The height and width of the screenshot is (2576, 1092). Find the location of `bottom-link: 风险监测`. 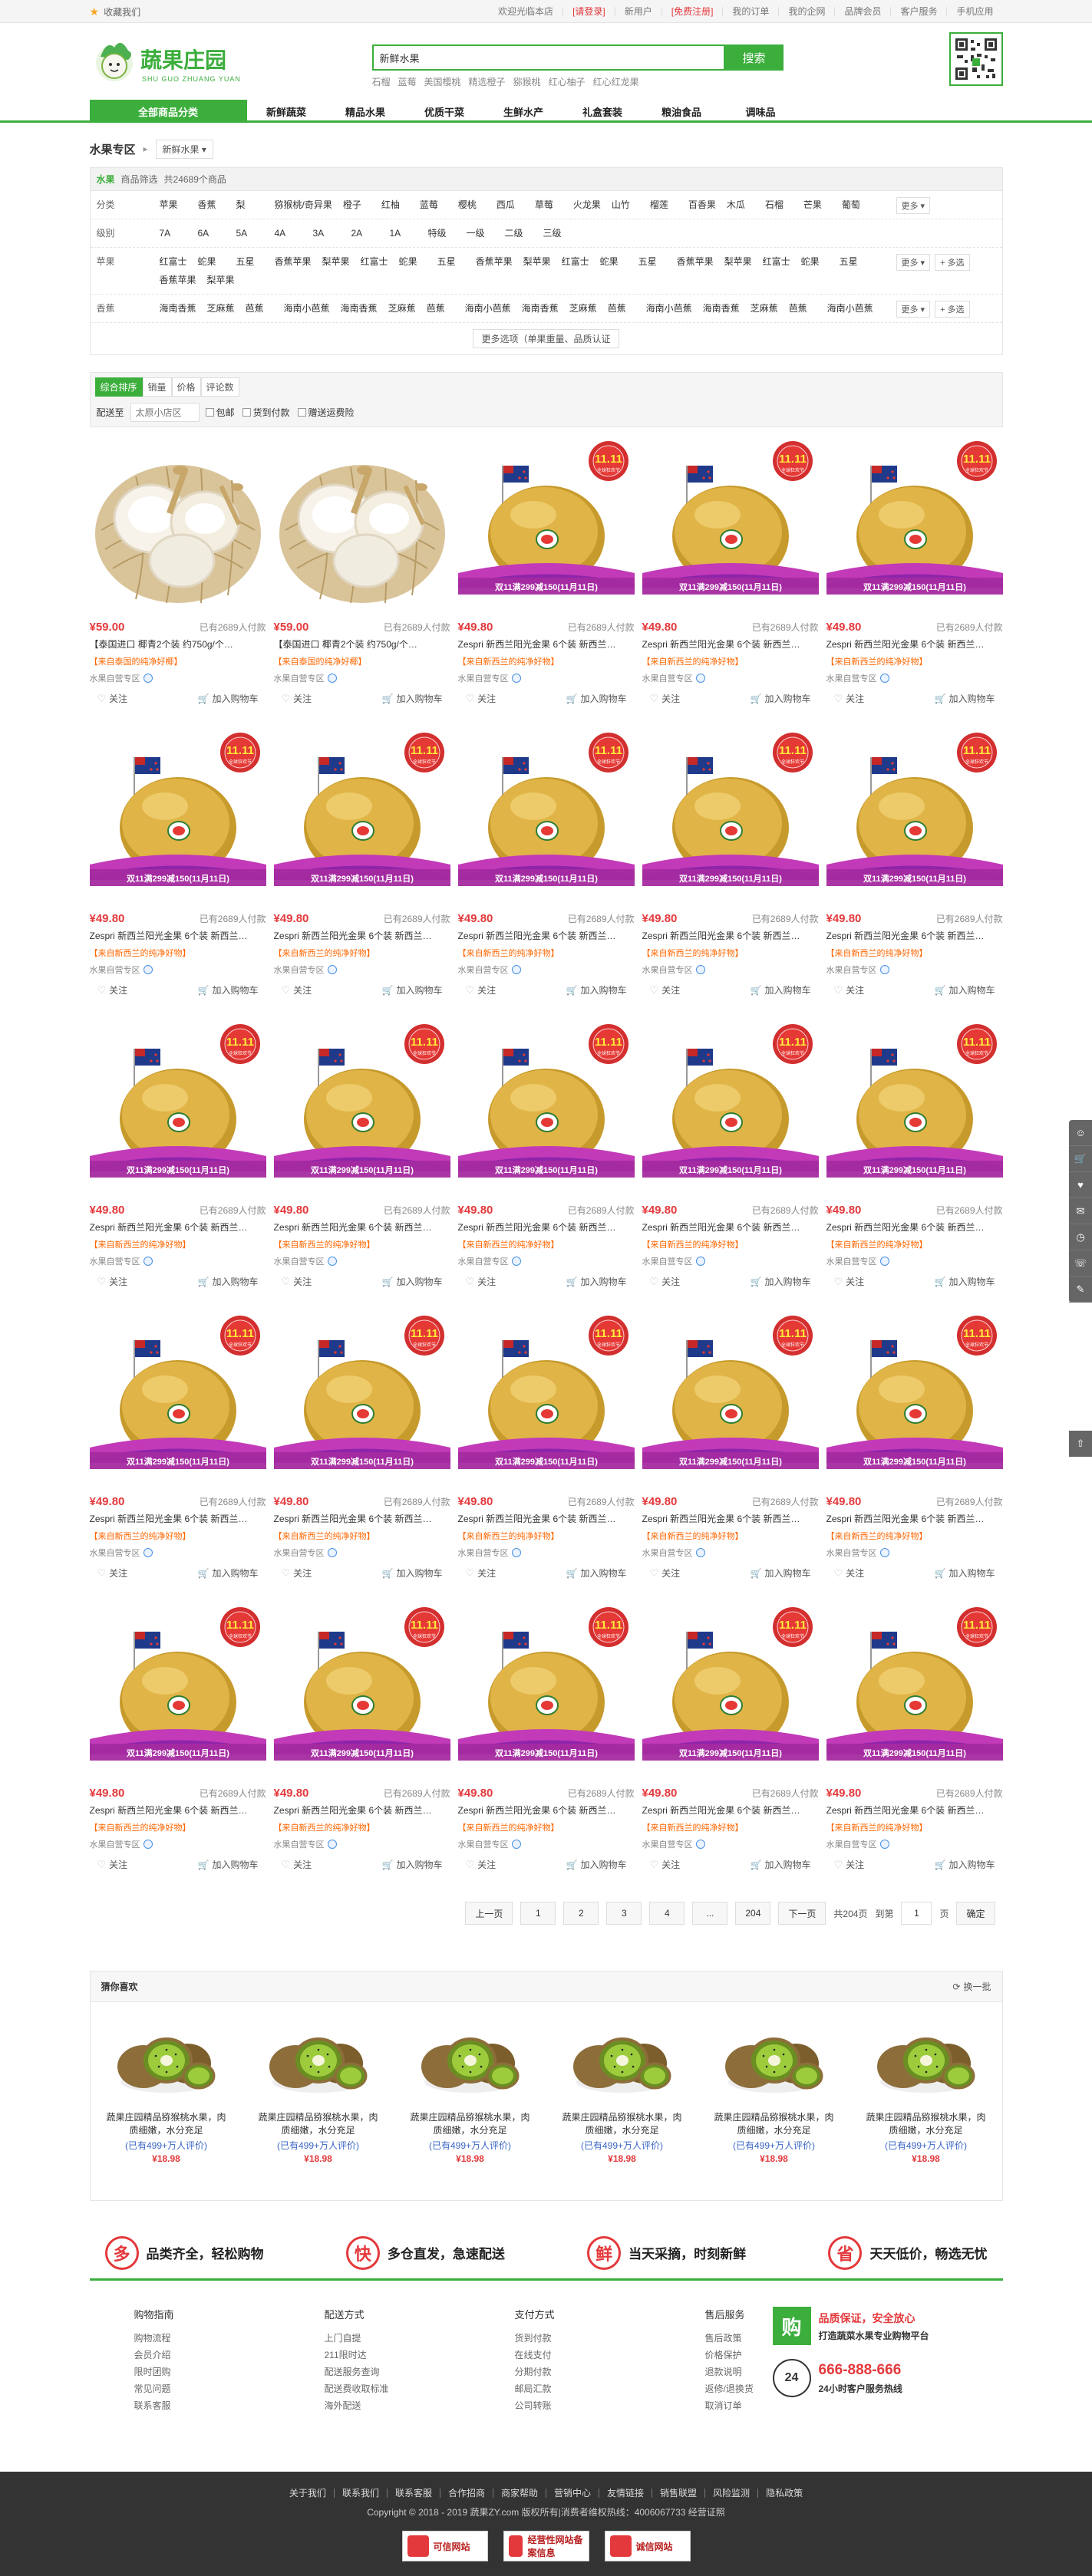

bottom-link: 风险监测 is located at coordinates (731, 2493).